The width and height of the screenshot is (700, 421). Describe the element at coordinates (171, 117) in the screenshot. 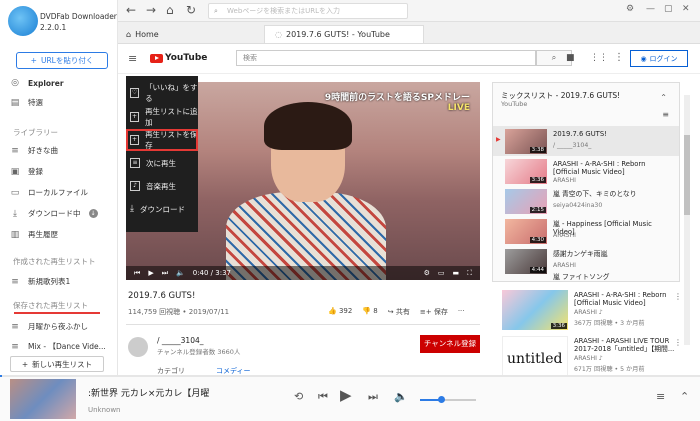

I see `menu-add-label: 再生リストに追加` at that location.